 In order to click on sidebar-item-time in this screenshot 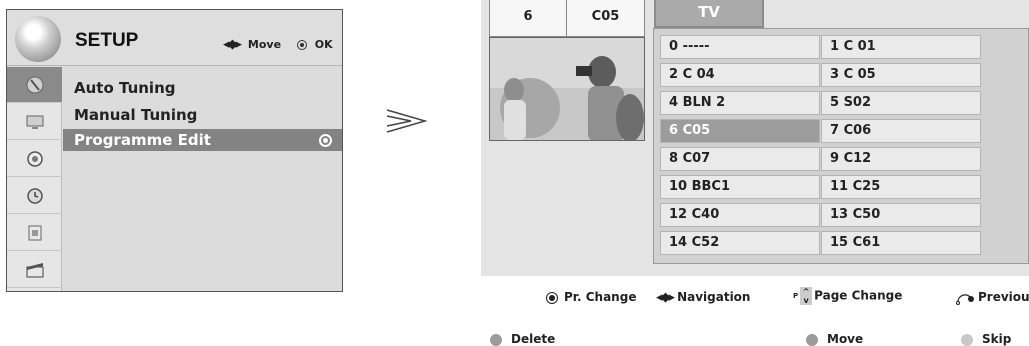, I will do `click(34, 196)`.